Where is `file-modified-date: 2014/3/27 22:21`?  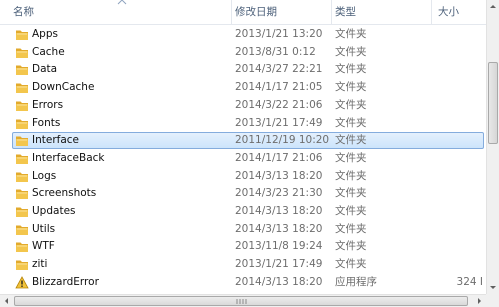
file-modified-date: 2014/3/27 22:21 is located at coordinates (279, 69).